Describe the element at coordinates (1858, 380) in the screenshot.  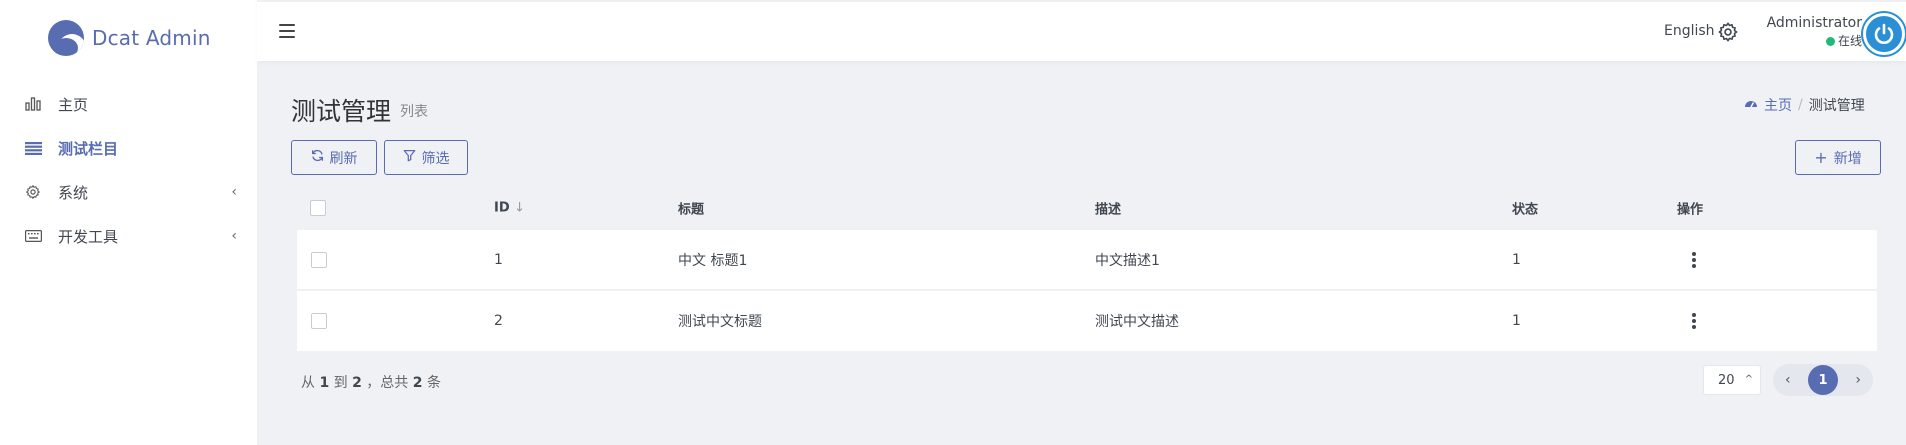
I see `next-page-icon: ›` at that location.